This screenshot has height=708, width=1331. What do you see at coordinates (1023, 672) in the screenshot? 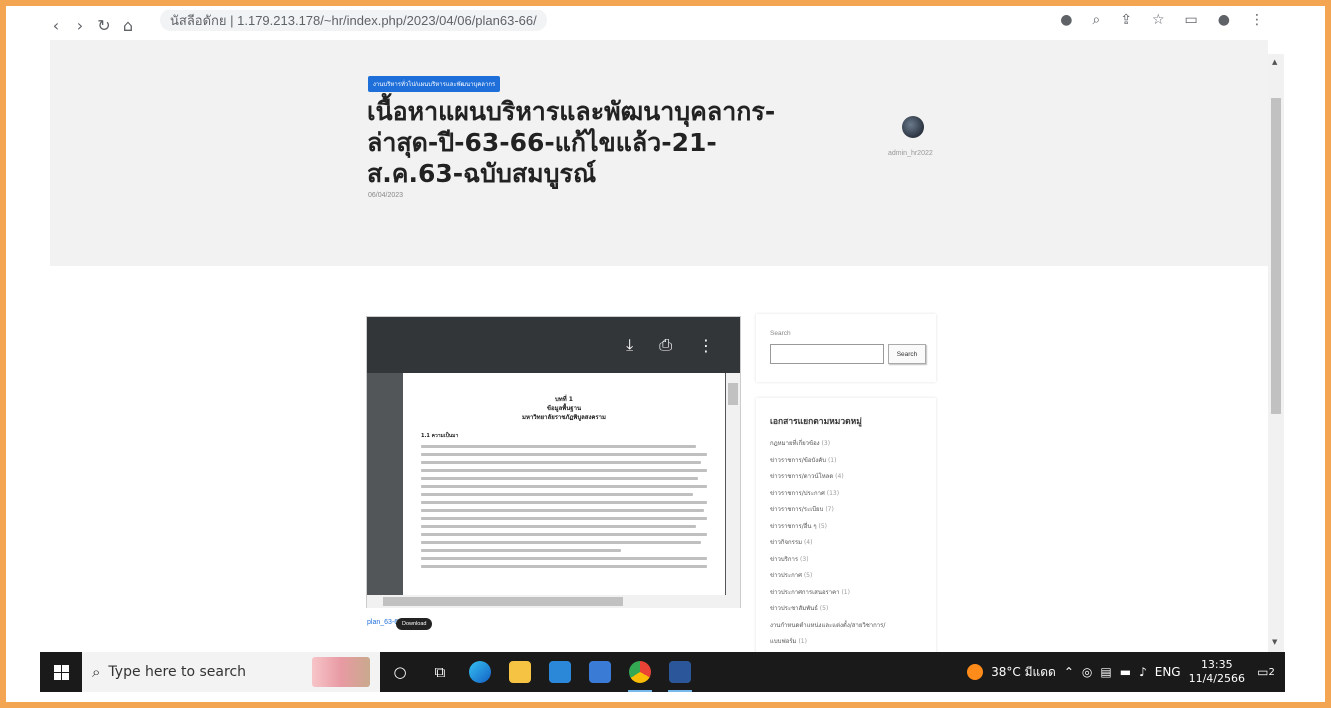
I see `weather-text: 38°C มีแดด` at bounding box center [1023, 672].